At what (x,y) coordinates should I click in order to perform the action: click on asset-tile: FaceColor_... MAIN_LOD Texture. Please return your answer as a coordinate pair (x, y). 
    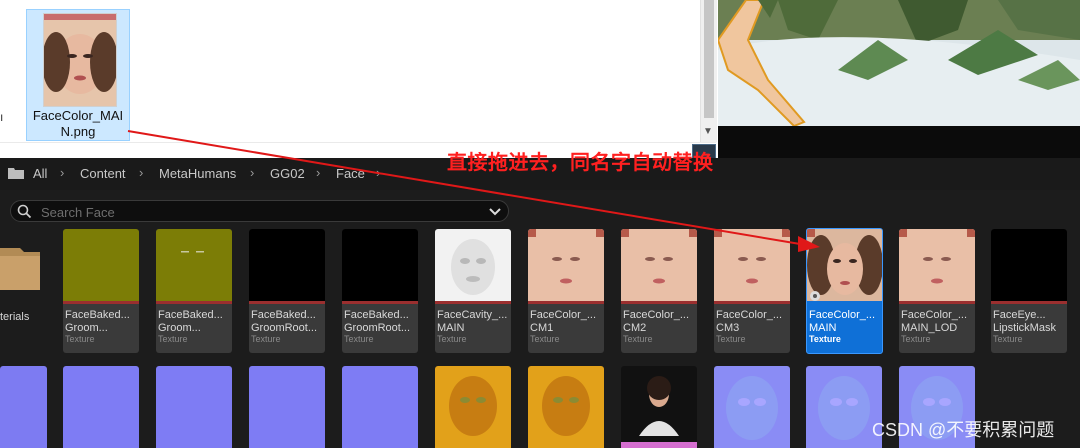
    Looking at the image, I should click on (937, 291).